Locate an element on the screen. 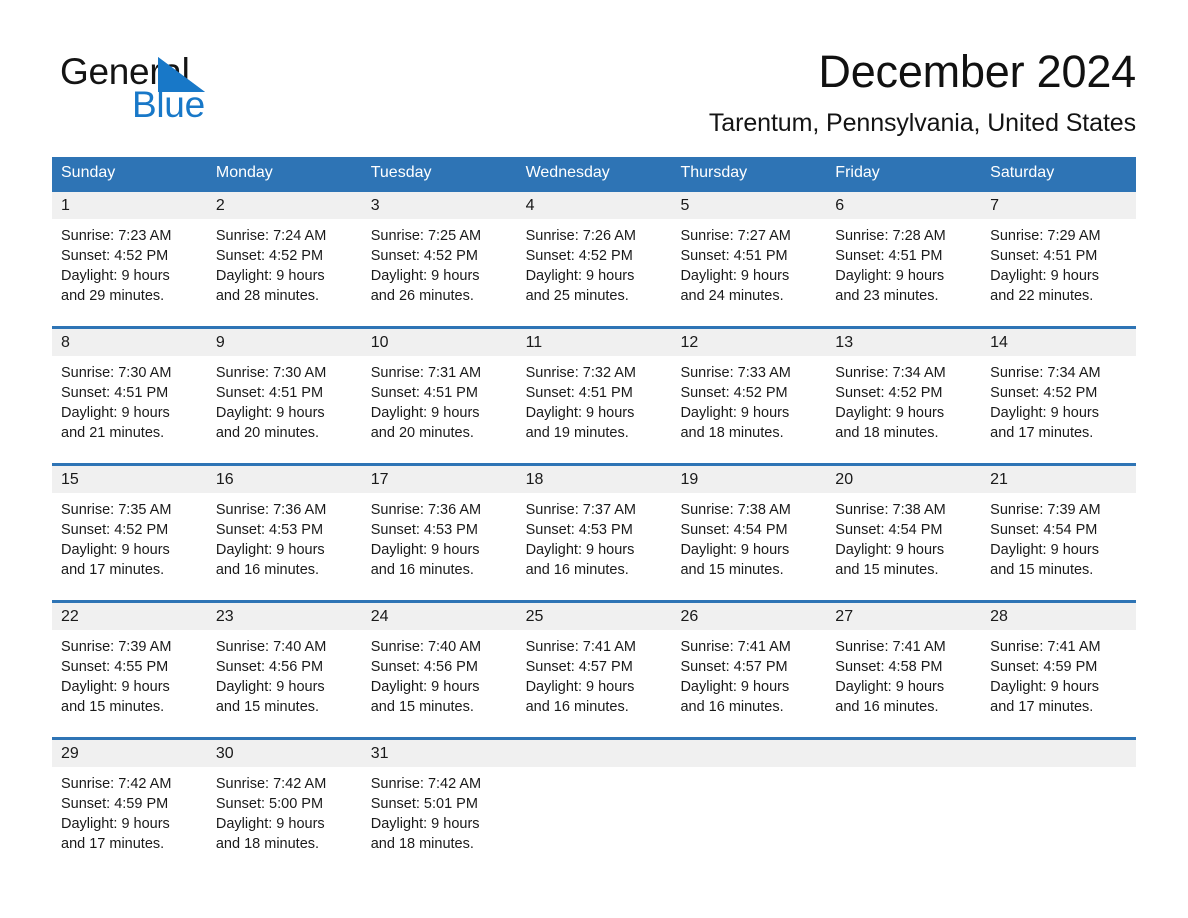  day-number: 20 is located at coordinates (903, 479).